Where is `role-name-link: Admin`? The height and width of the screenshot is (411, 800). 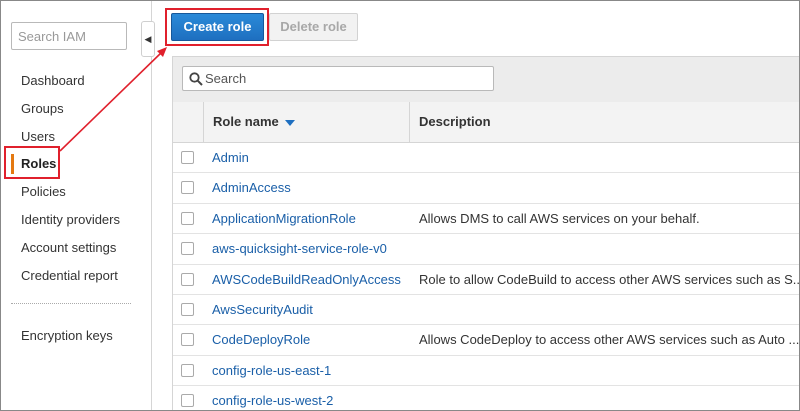
role-name-link: Admin is located at coordinates (230, 158).